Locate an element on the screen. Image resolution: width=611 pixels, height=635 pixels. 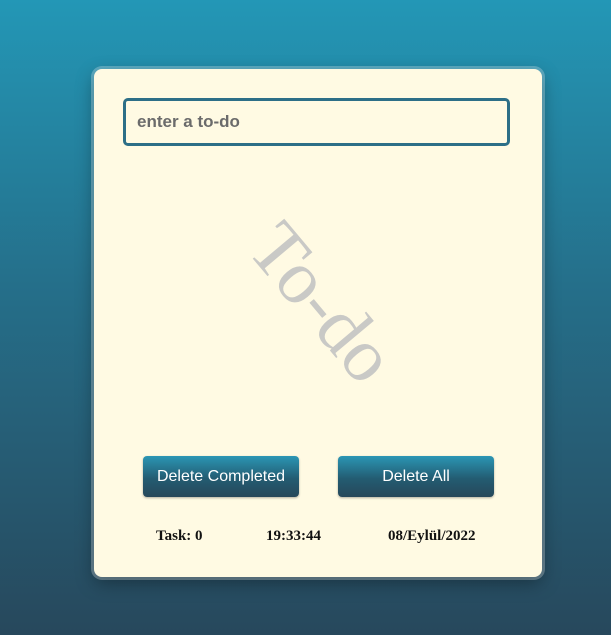
delete-all-button: Delete All is located at coordinates (416, 476).